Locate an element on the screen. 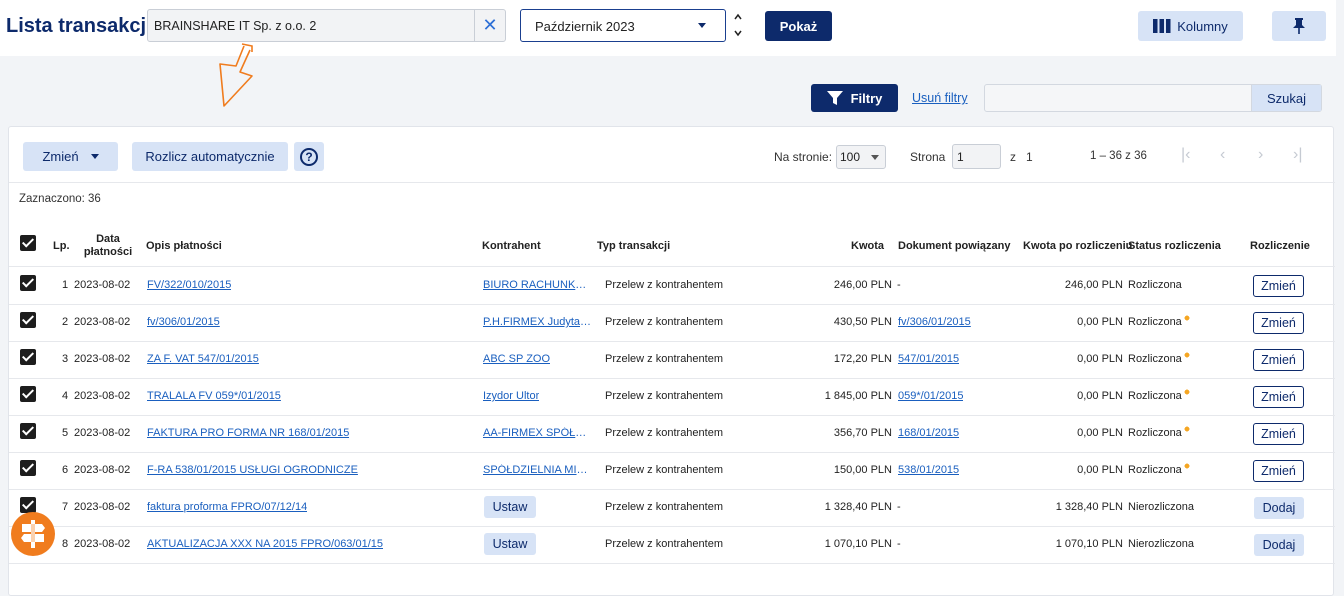 Image resolution: width=1344 pixels, height=596 pixels. first-page-icon: |‹ is located at coordinates (1185, 155).